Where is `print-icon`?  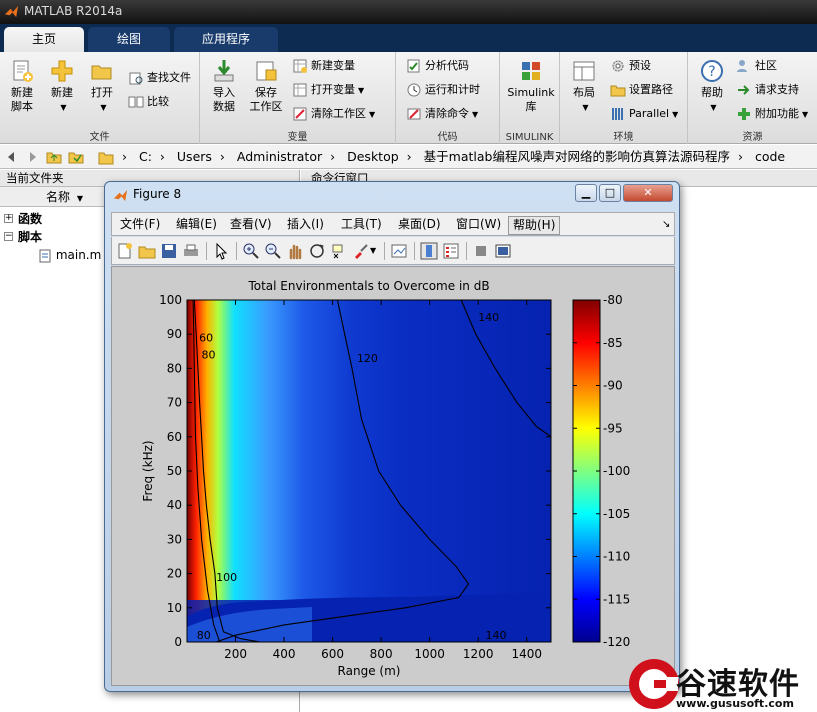
print-icon is located at coordinates (191, 251).